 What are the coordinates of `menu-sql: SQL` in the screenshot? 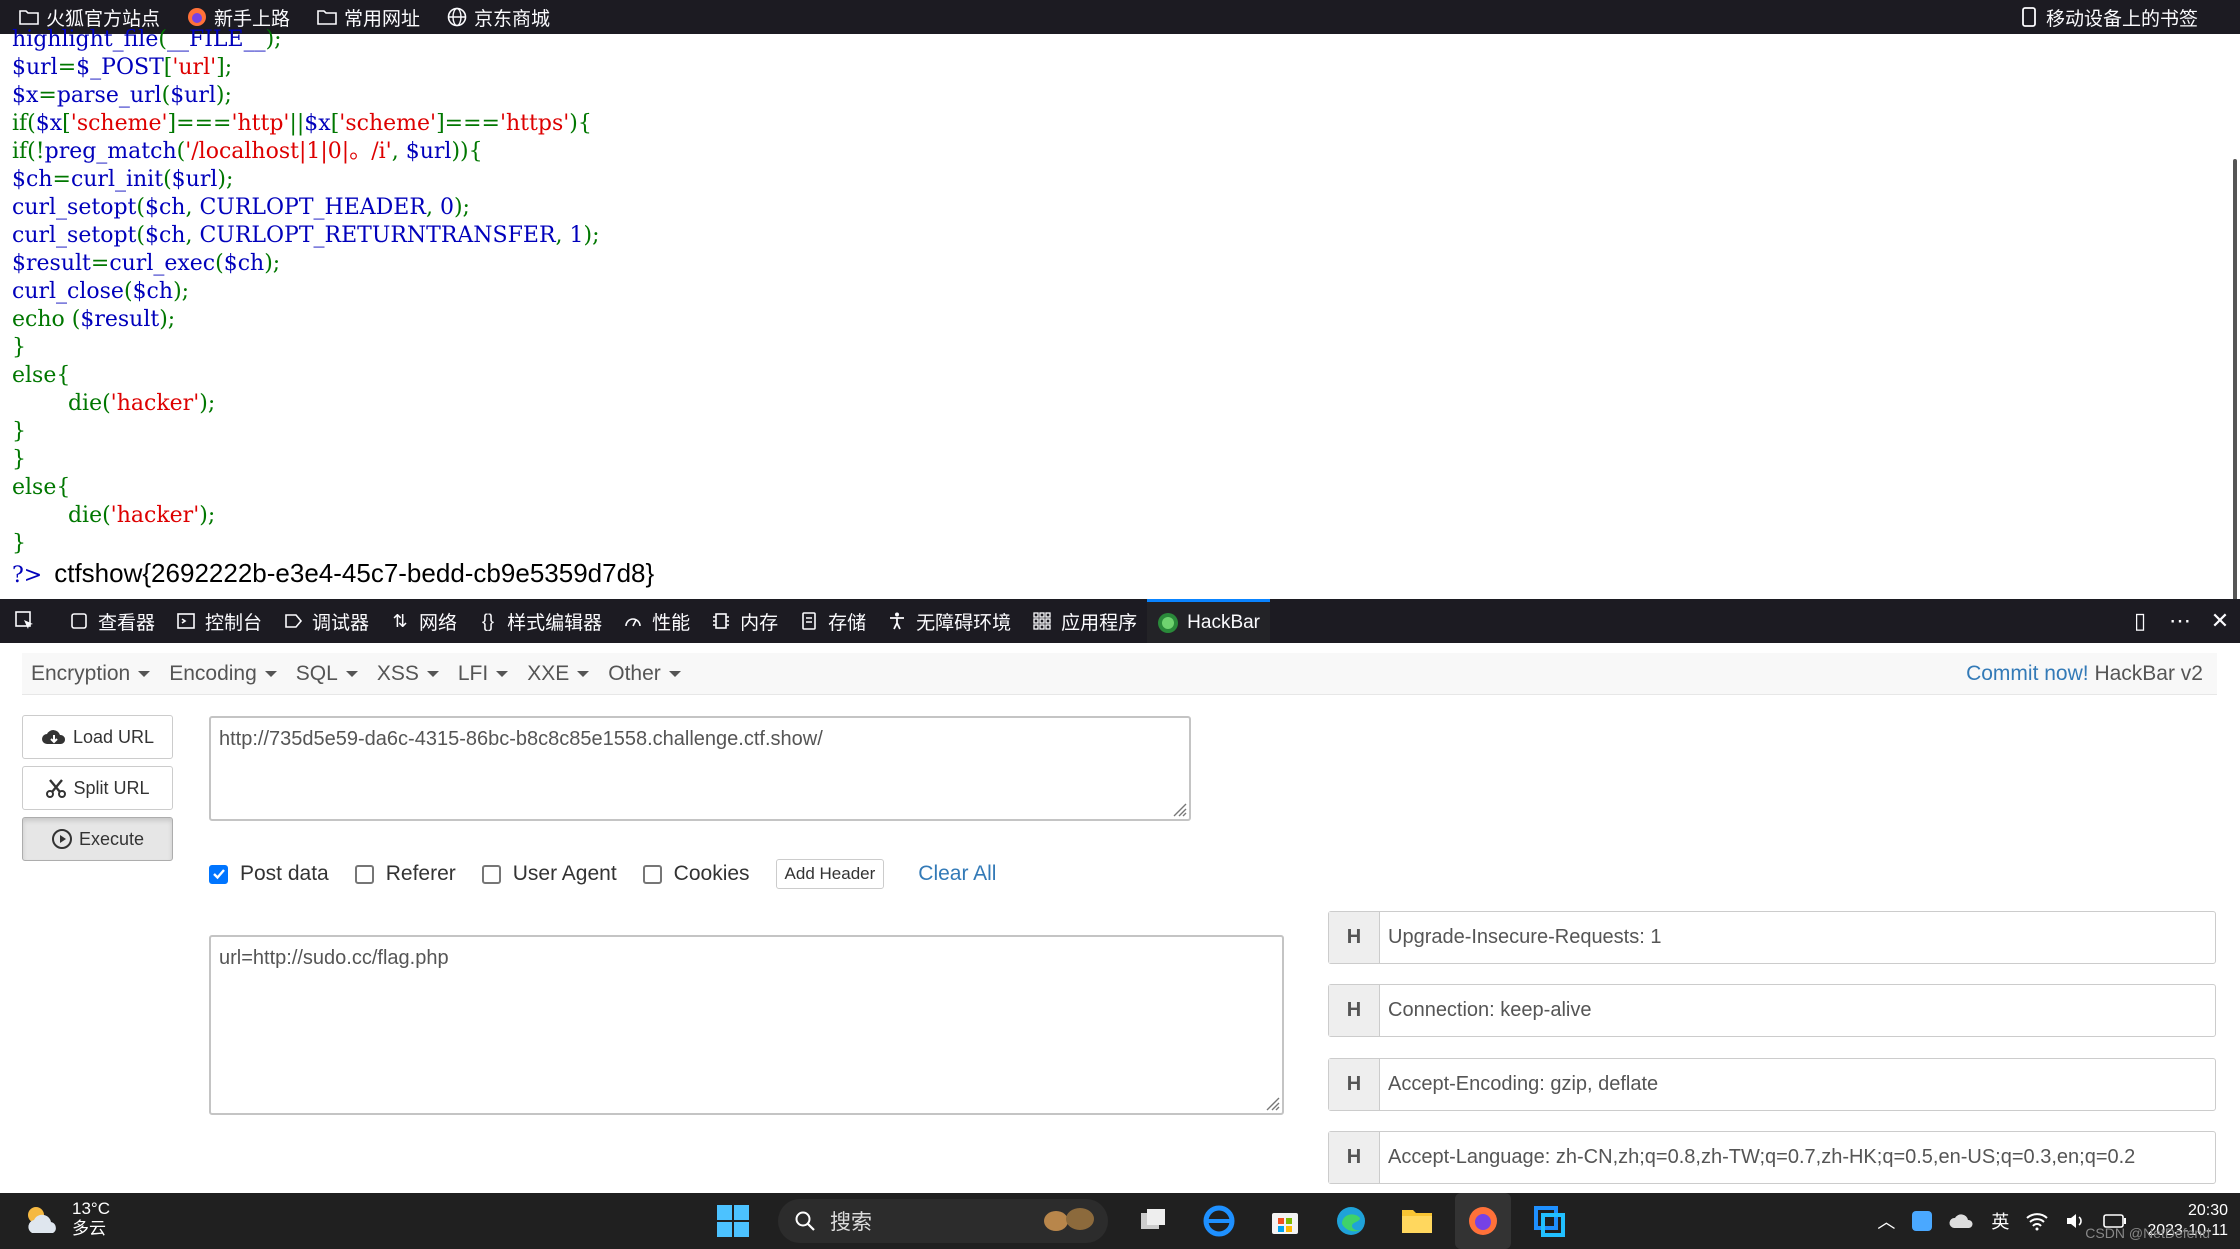 It's located at (327, 674).